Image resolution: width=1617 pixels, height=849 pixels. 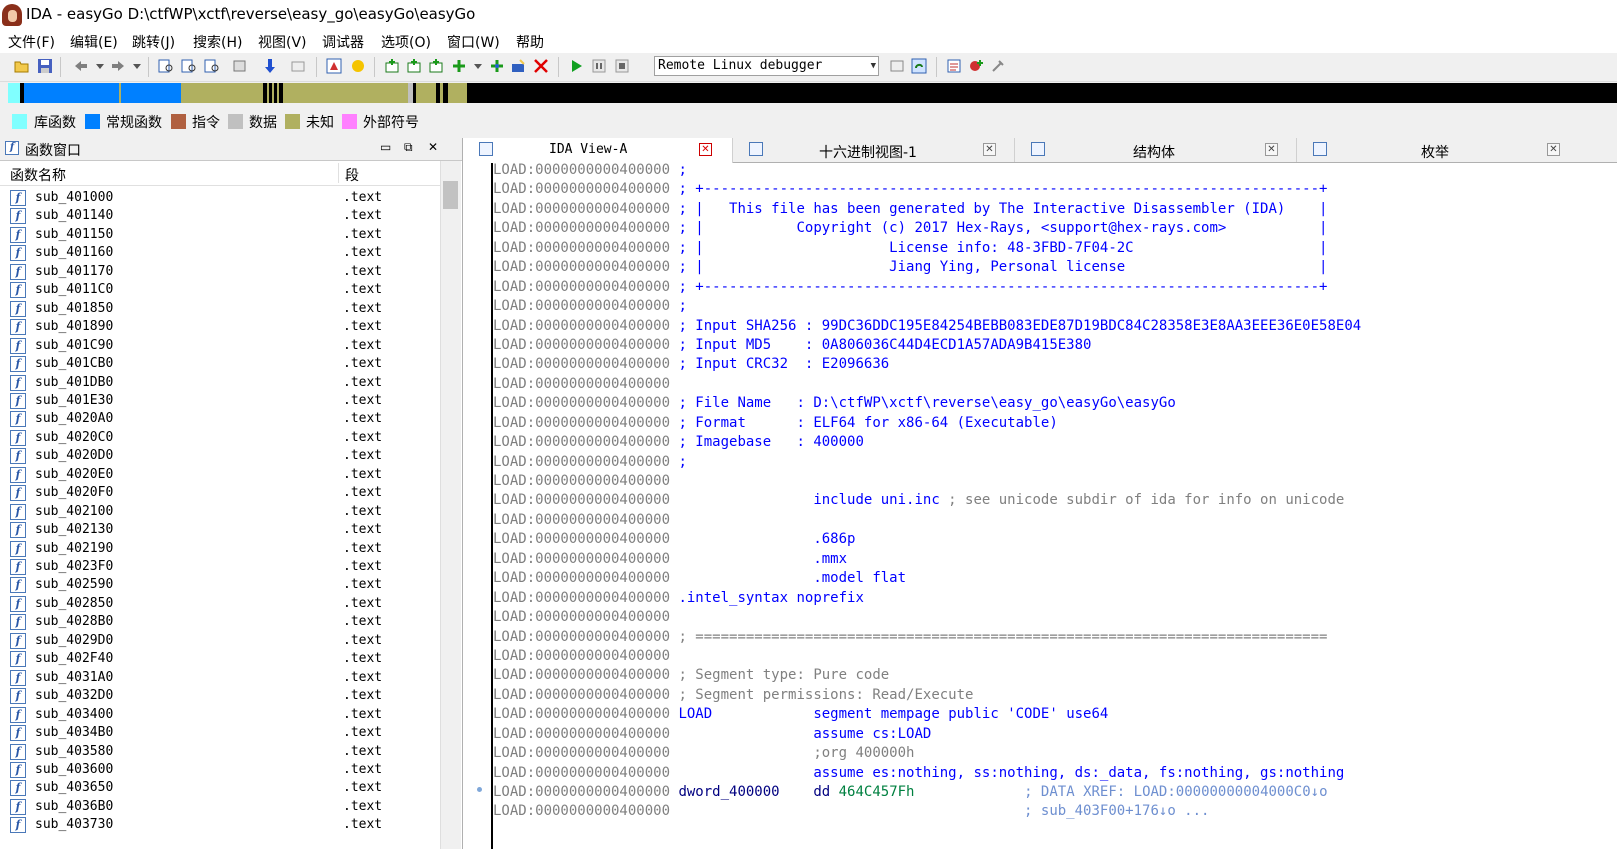 I want to click on tab-enums: 枚举 ✕, so click(x=1457, y=150).